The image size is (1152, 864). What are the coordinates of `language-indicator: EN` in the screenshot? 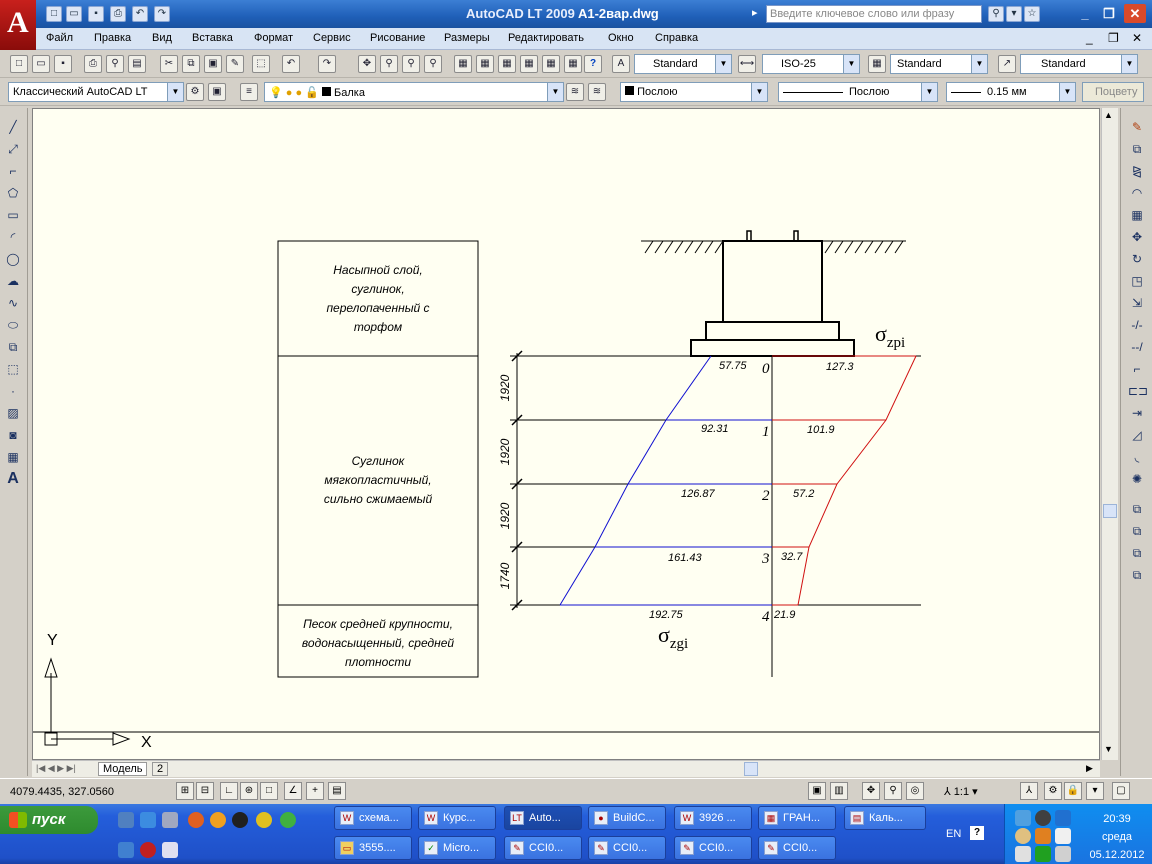 It's located at (953, 834).